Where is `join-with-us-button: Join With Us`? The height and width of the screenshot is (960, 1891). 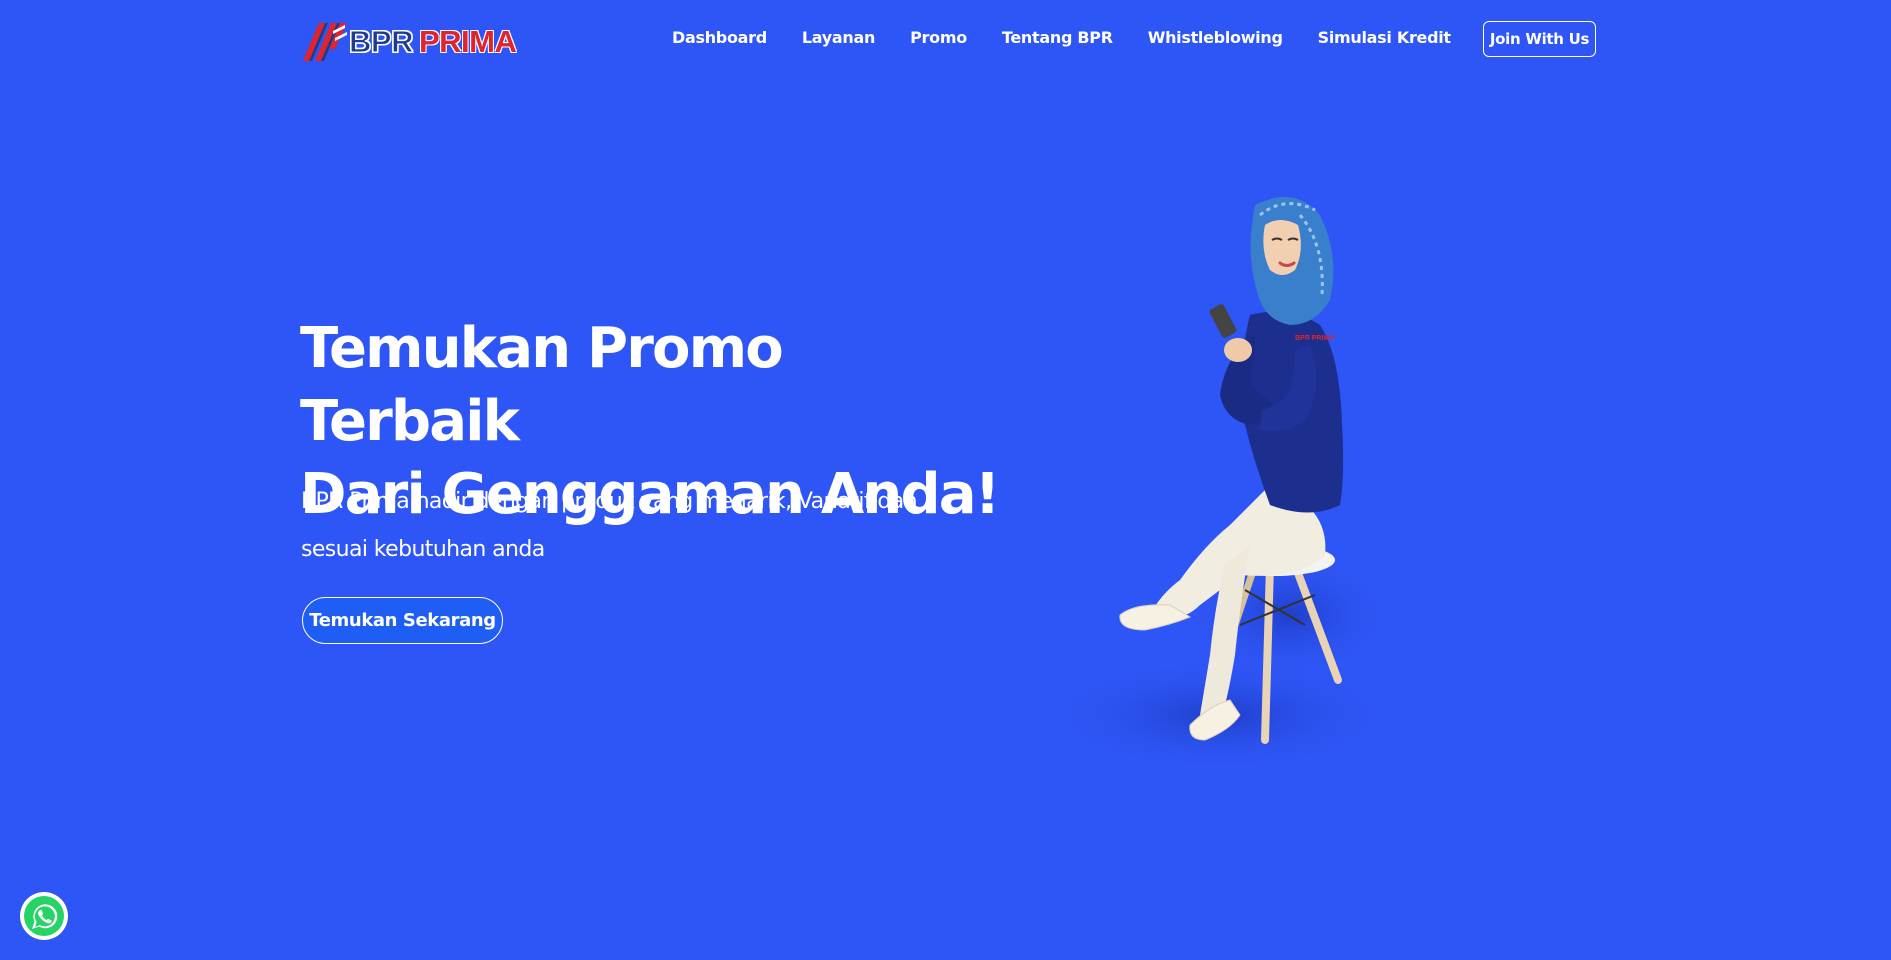
join-with-us-button: Join With Us is located at coordinates (1539, 39).